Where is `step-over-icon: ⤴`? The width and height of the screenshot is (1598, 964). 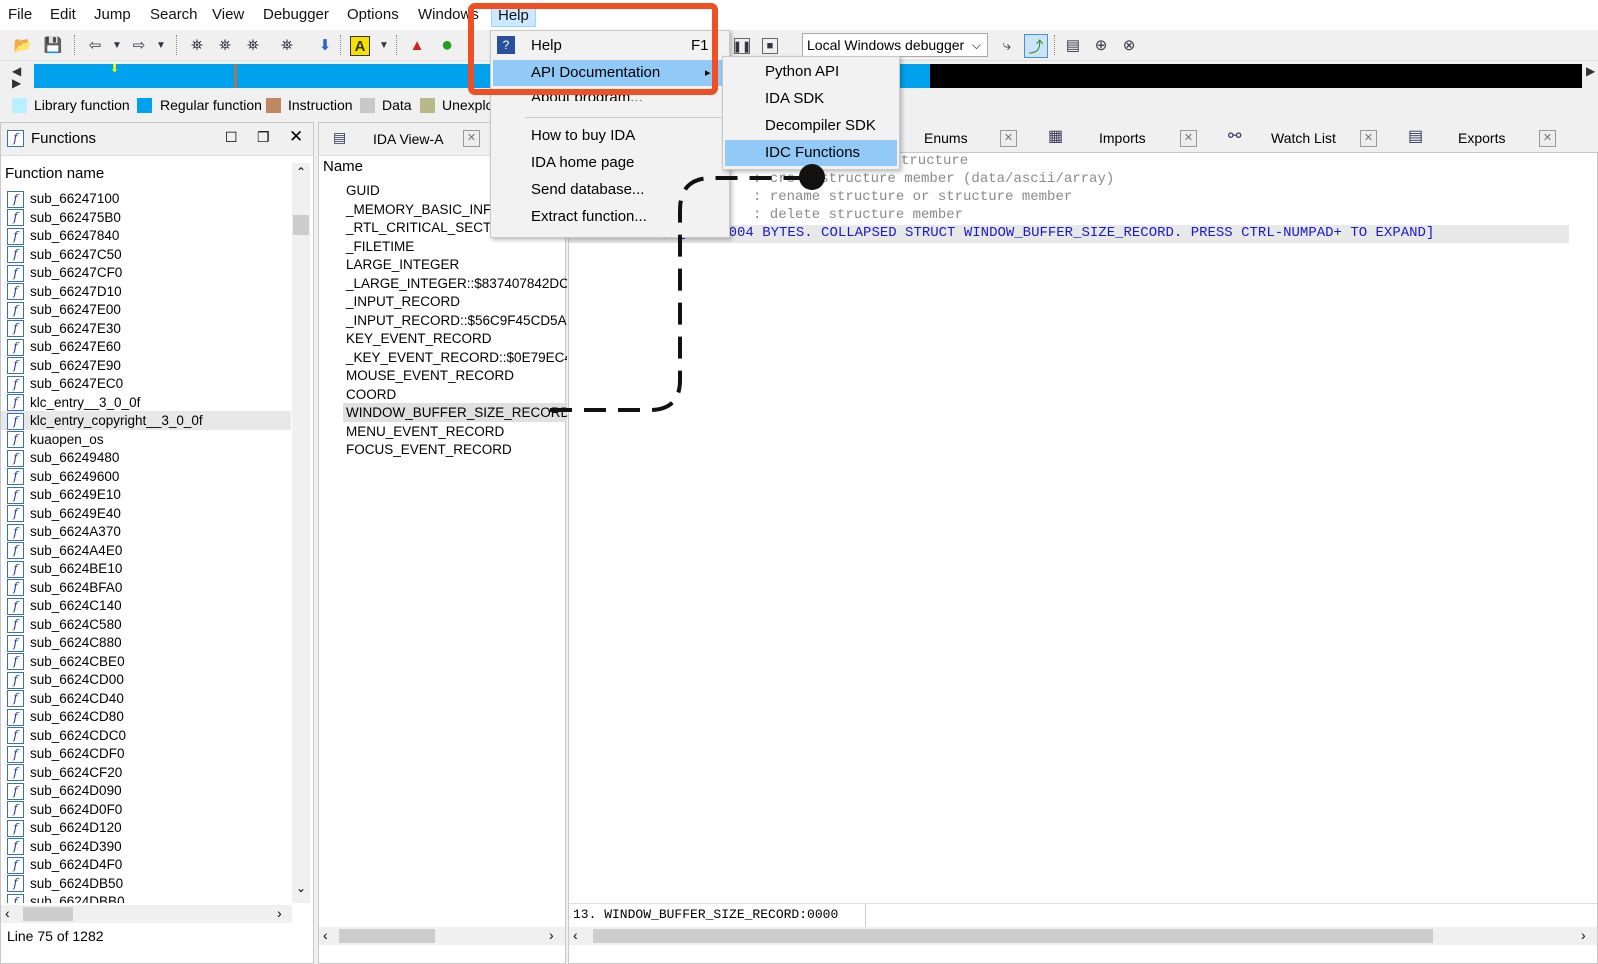 step-over-icon: ⤴ is located at coordinates (1036, 46).